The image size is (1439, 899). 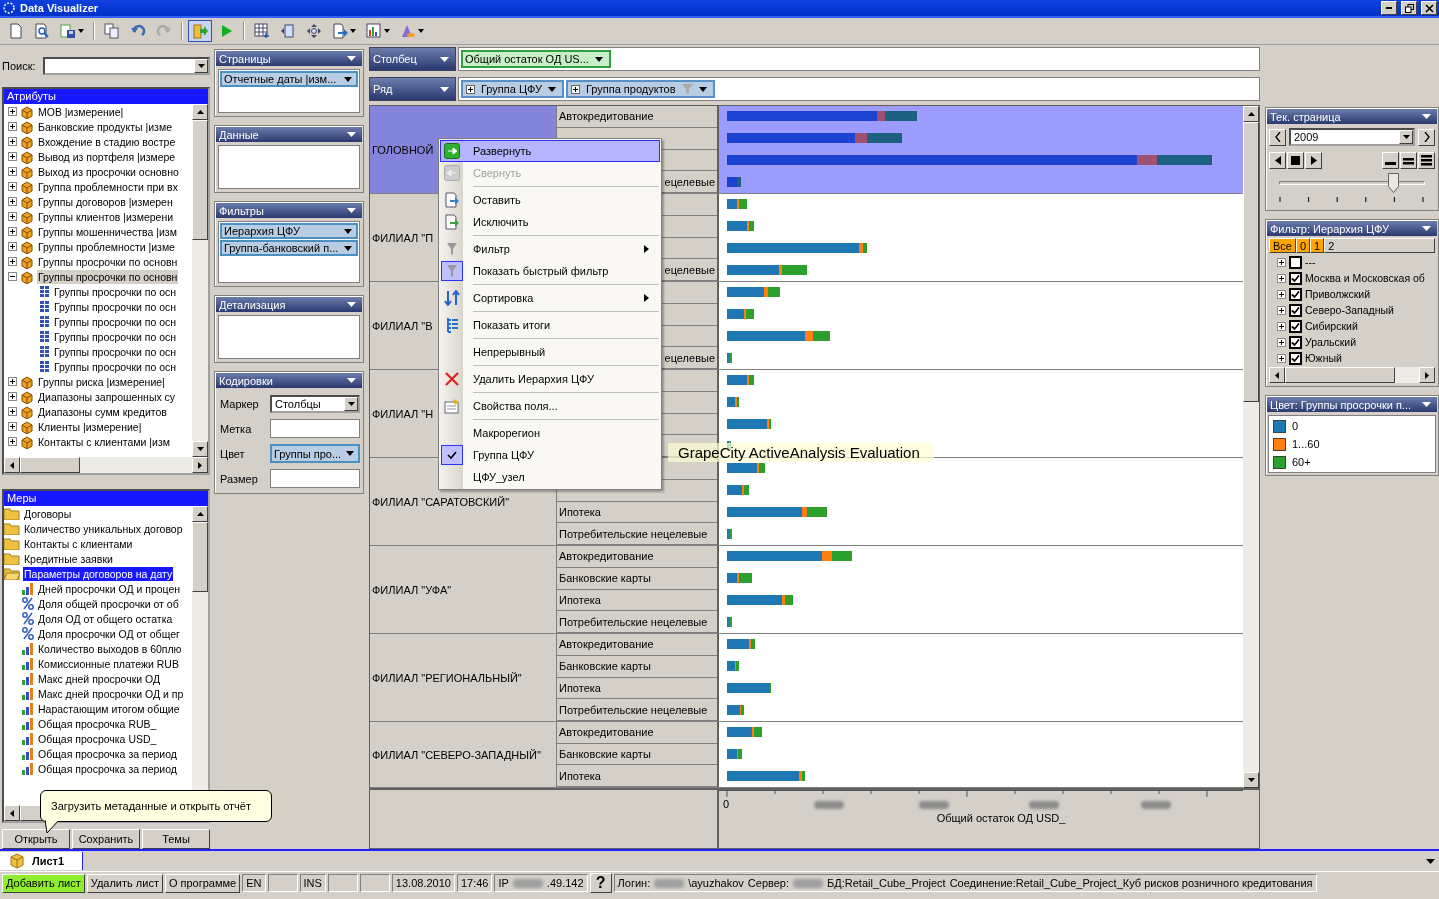 I want to click on search-label: Поиск:, so click(x=19, y=66).